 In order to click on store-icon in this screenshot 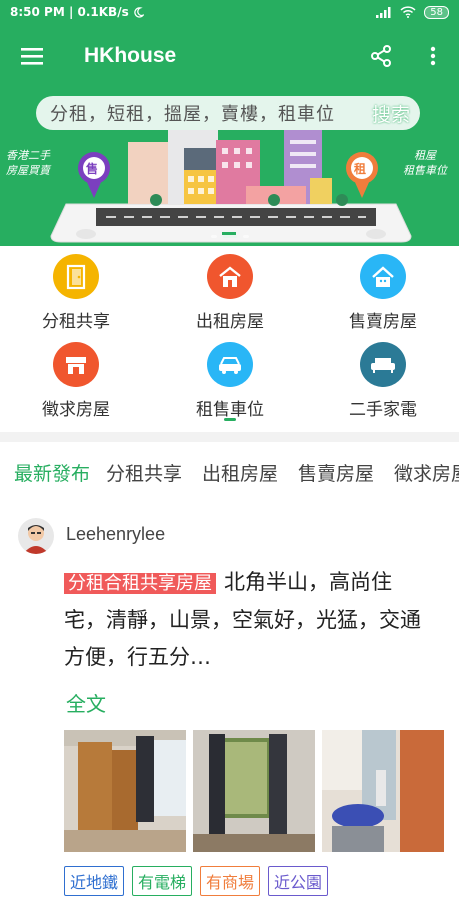, I will do `click(76, 364)`.